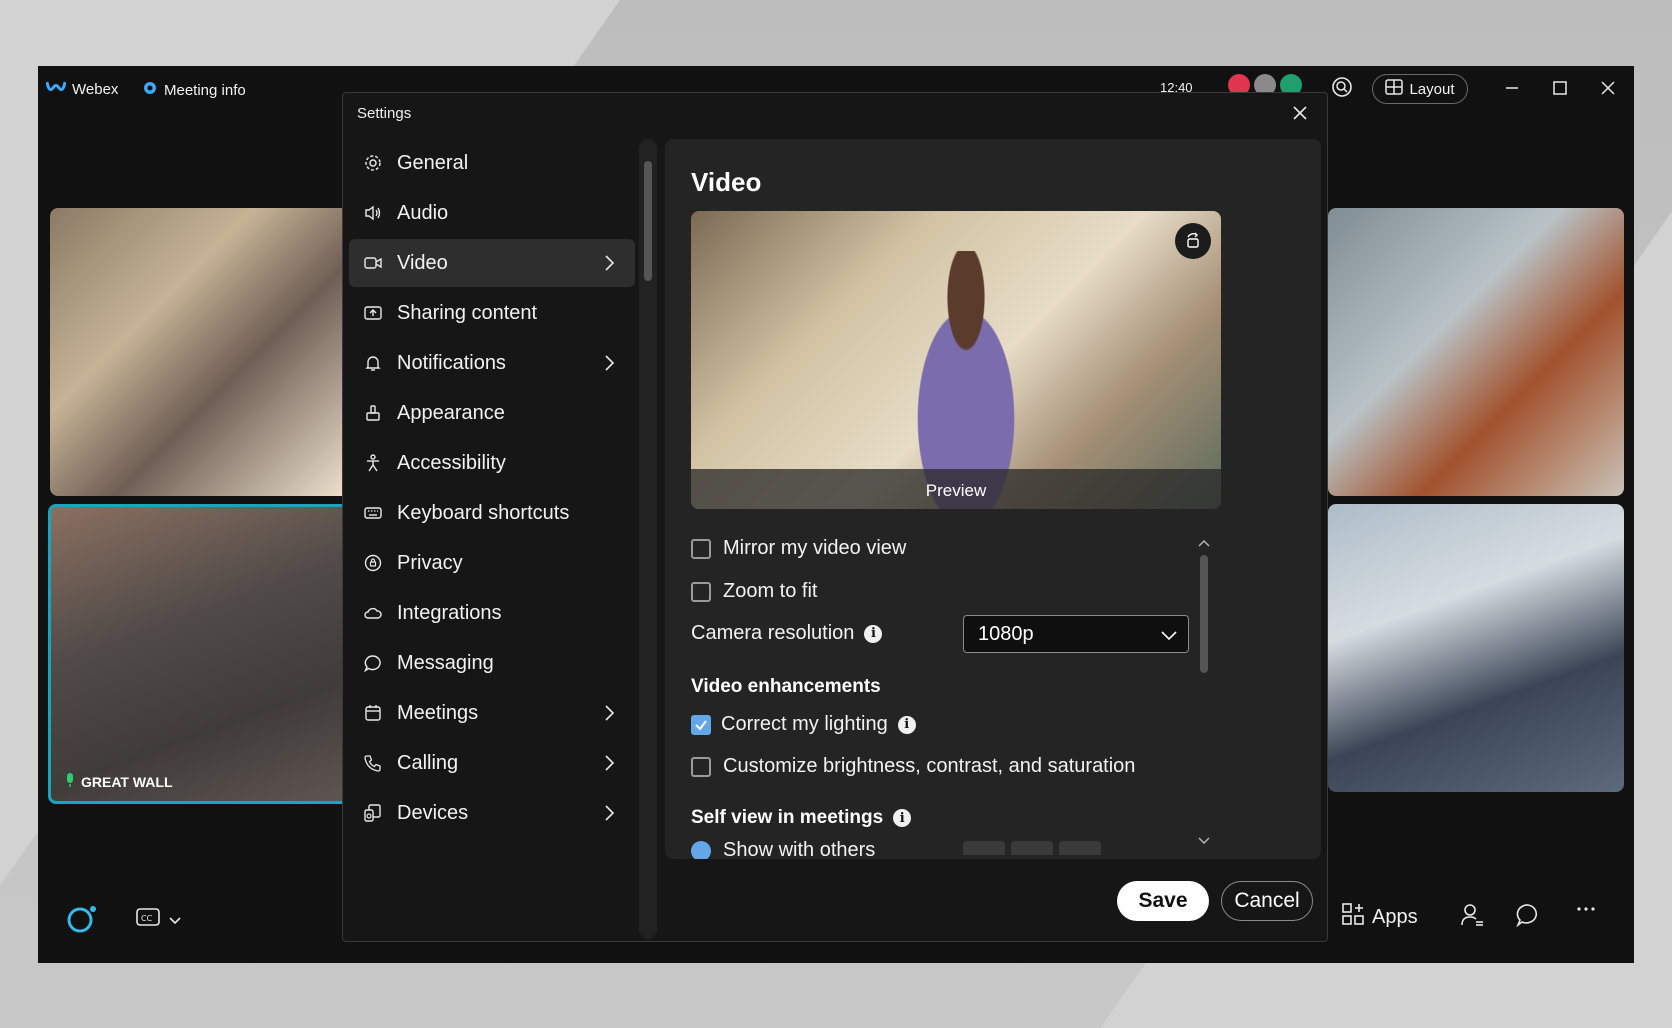 The width and height of the screenshot is (1672, 1028). Describe the element at coordinates (373, 463) in the screenshot. I see `accessibility-icon` at that location.